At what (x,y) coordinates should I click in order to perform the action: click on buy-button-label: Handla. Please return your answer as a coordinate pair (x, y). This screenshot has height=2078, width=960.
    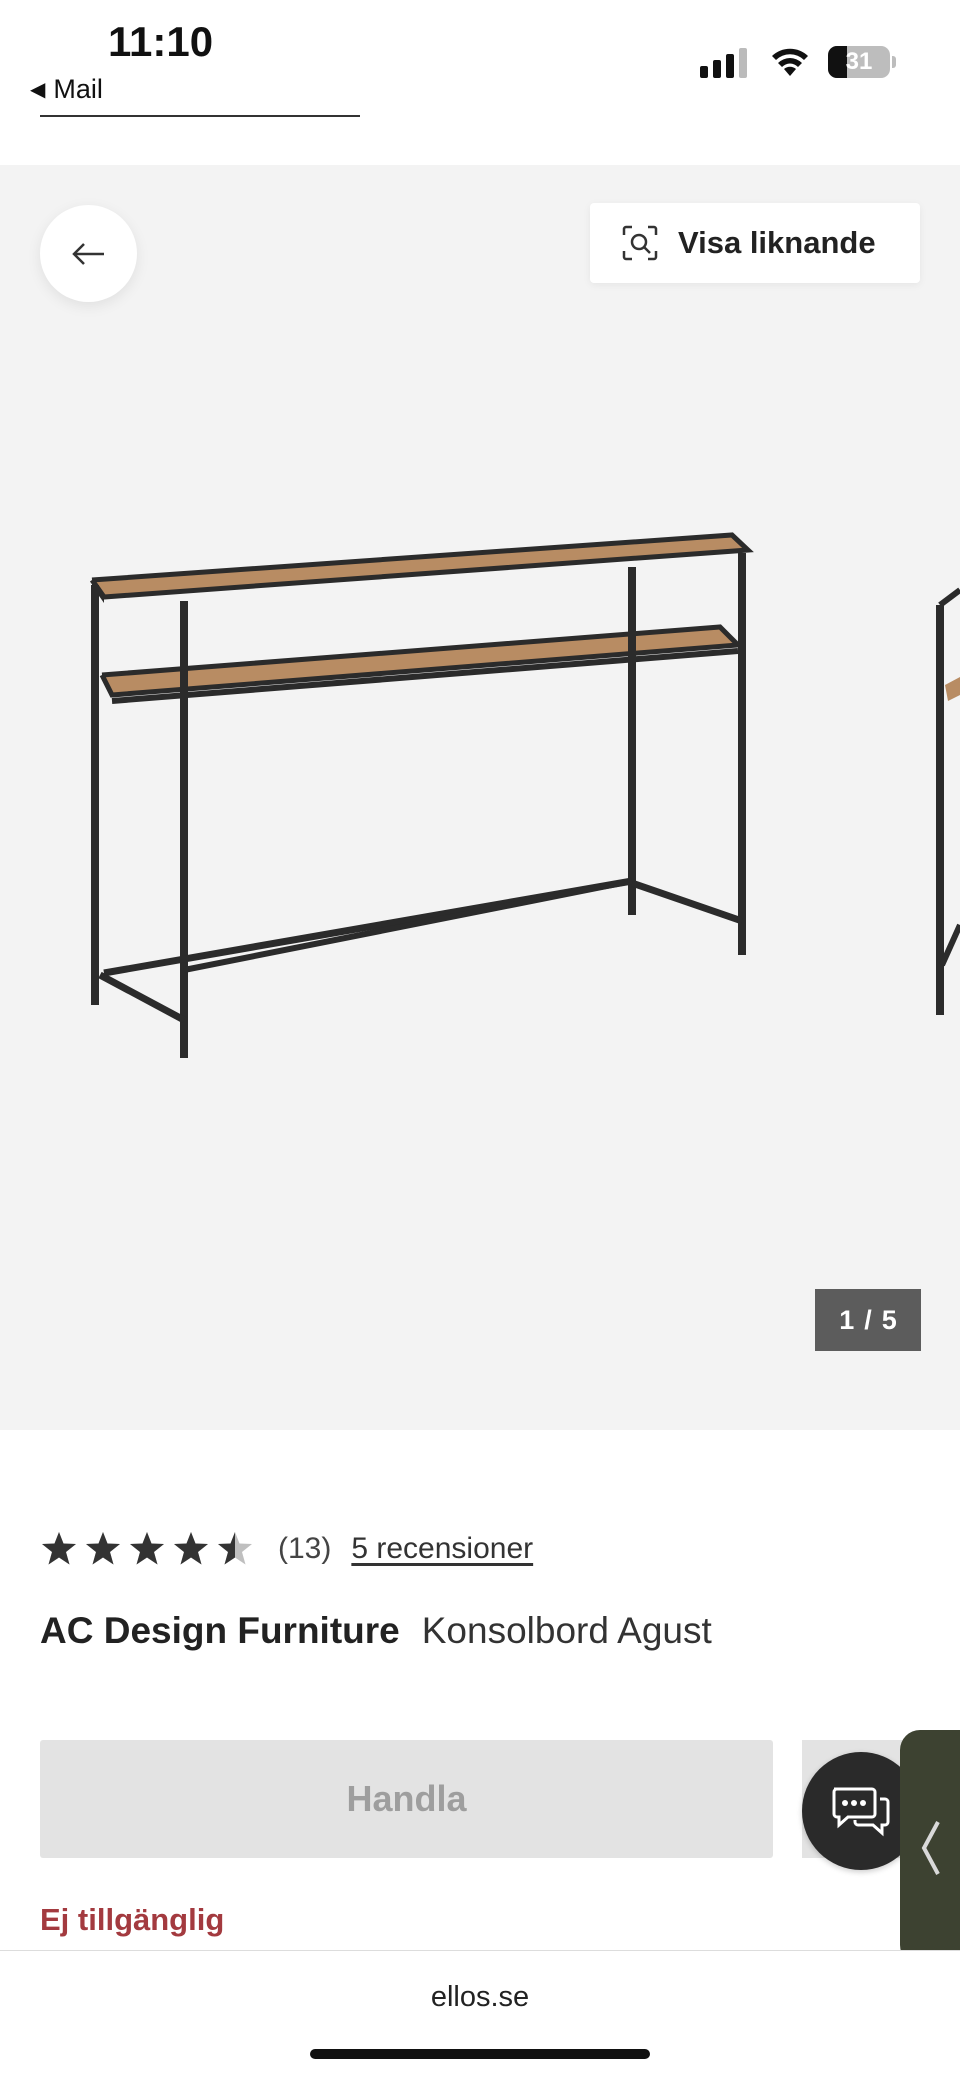
    Looking at the image, I should click on (406, 1798).